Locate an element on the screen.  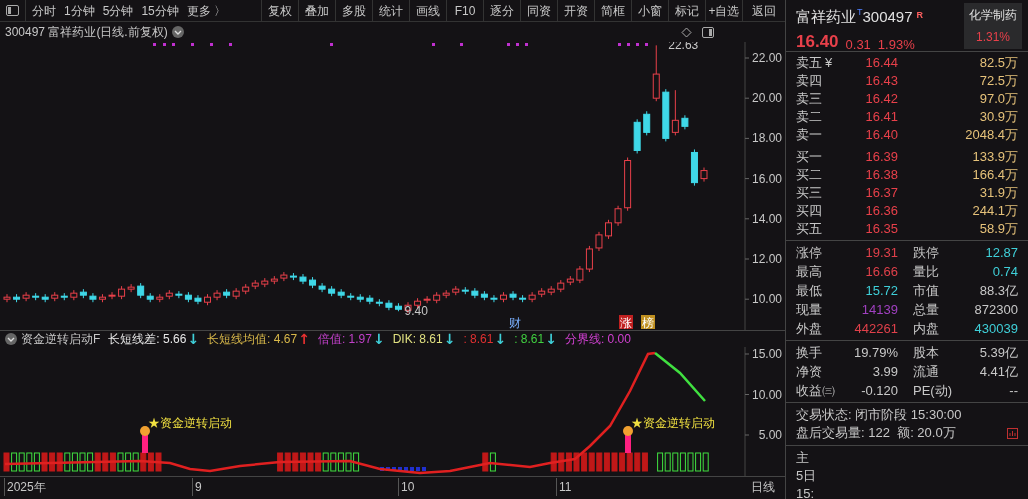
toolbar-button: 同资 is located at coordinates (538, 10).